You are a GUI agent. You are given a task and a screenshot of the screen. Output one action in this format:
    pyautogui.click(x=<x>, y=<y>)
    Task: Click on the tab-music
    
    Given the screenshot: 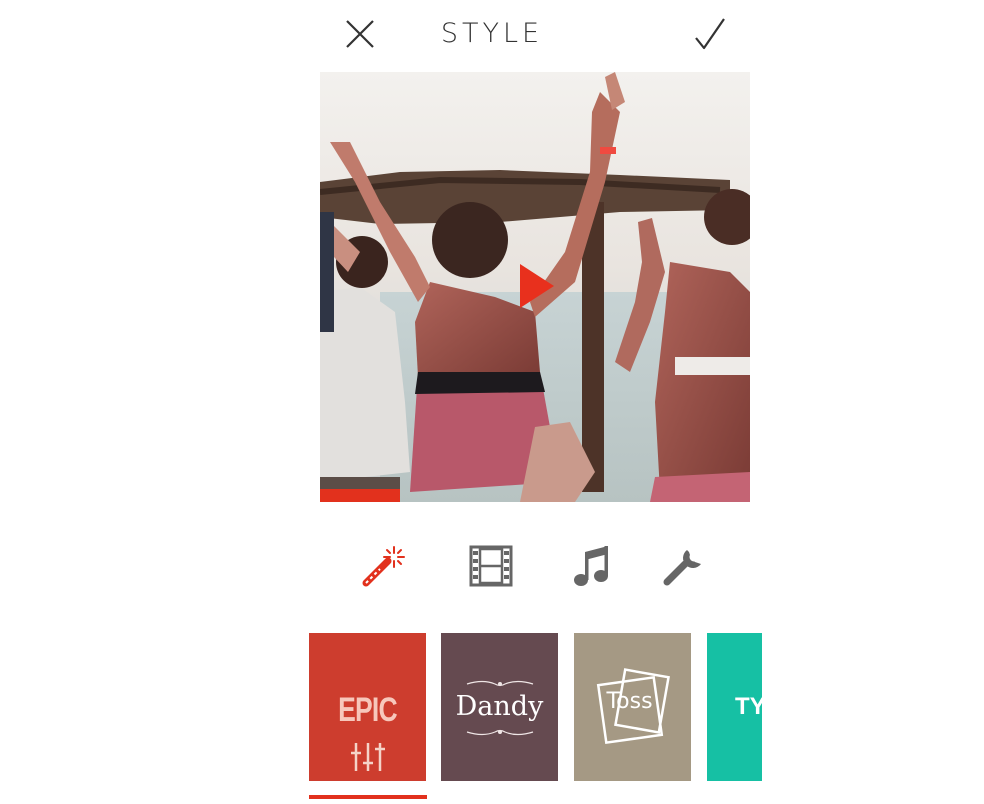 What is the action you would take?
    pyautogui.click(x=592, y=566)
    